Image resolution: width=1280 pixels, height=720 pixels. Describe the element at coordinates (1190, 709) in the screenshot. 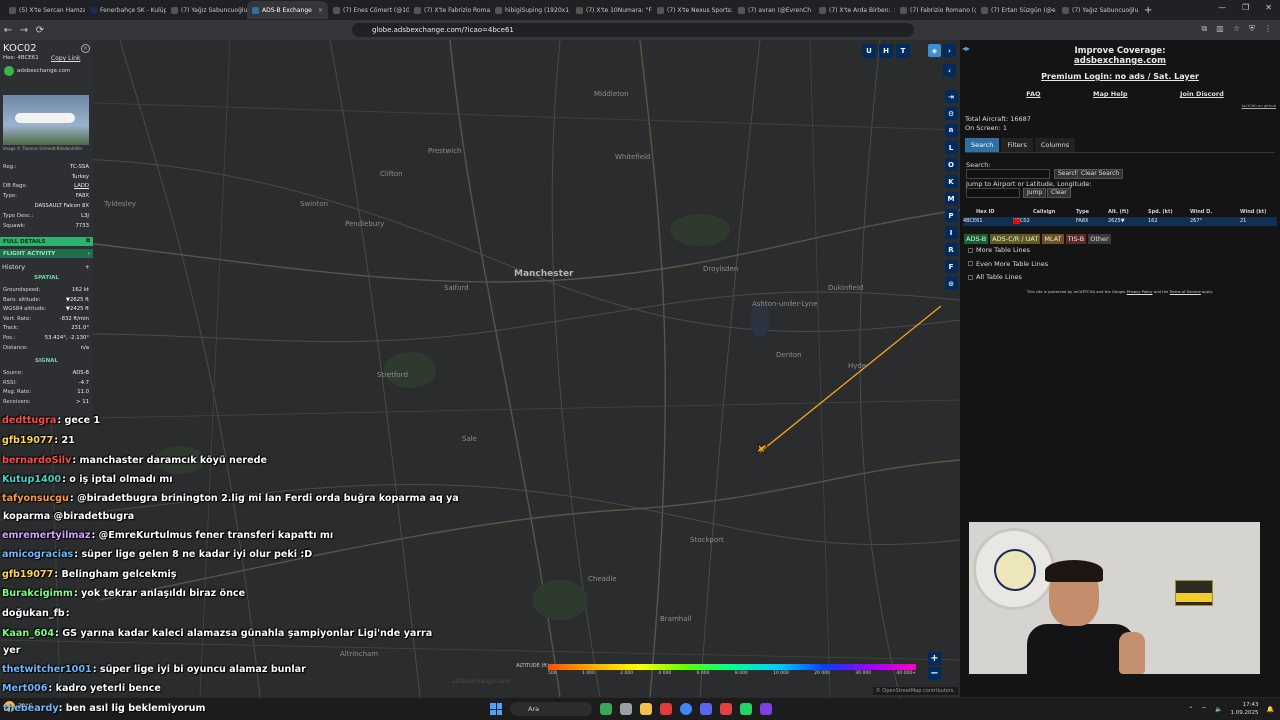

I see `tray-chevron-icon: ⌃` at that location.